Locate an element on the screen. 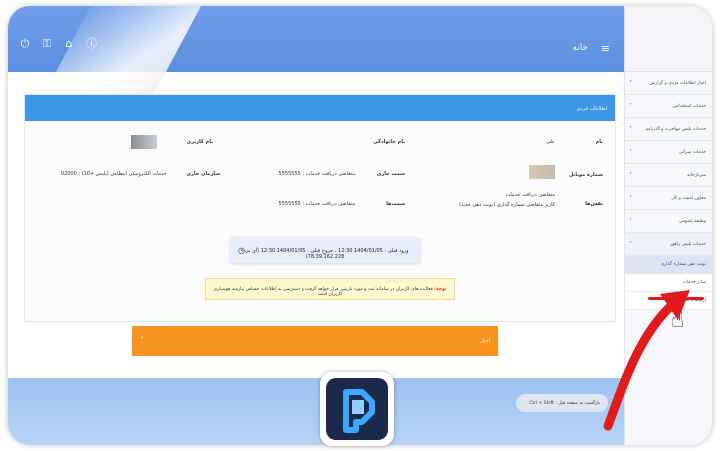 The width and height of the screenshot is (720, 451). username-label: نام کاربری is located at coordinates (199, 142).